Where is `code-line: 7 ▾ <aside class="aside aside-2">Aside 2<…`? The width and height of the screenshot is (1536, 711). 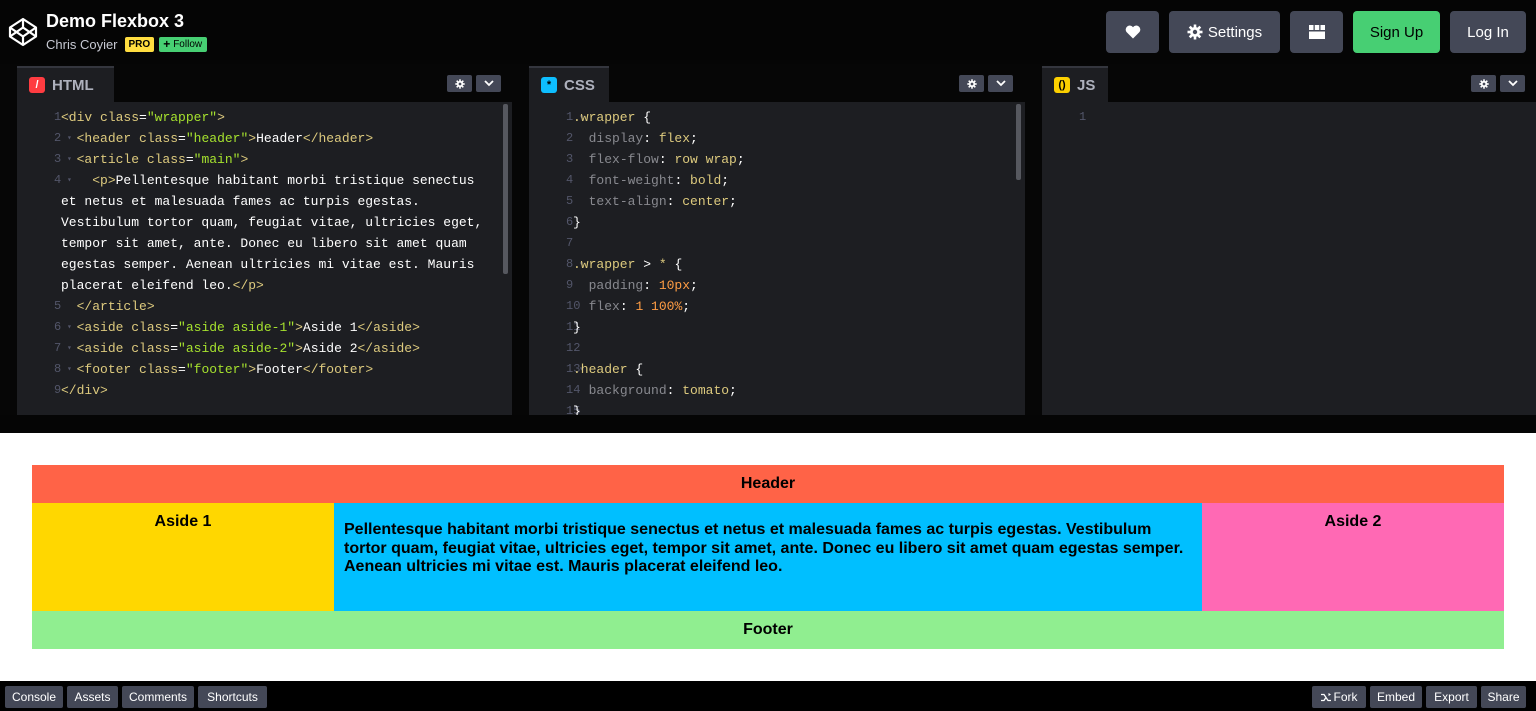 code-line: 7 ▾ <aside class="aside aside-2">Aside 2<… is located at coordinates (264, 348).